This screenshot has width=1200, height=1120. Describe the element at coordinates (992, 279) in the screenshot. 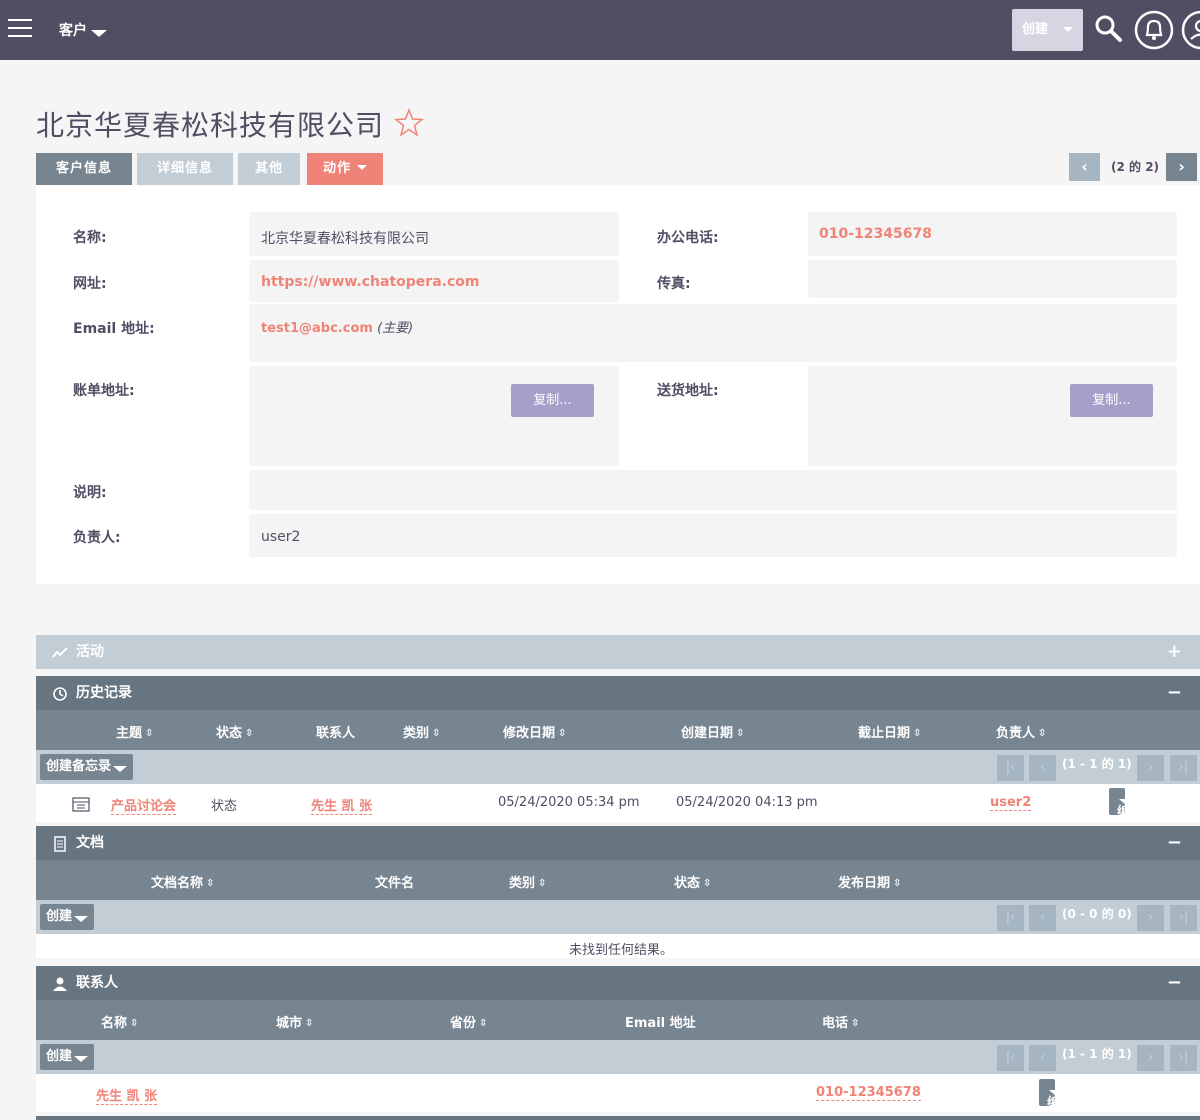

I see `fax-field` at that location.